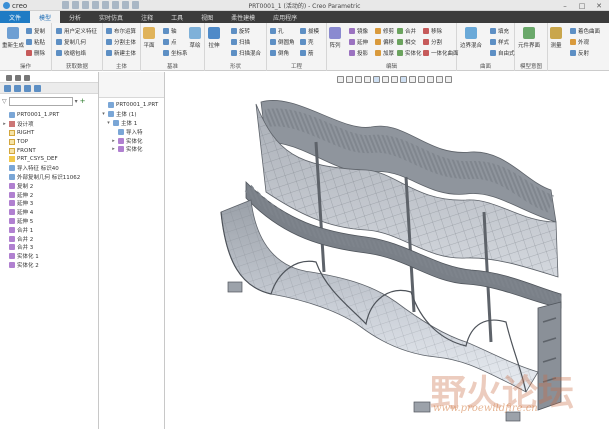 This screenshot has height=429, width=609. I want to click on extend-button: 延伸, so click(358, 42).